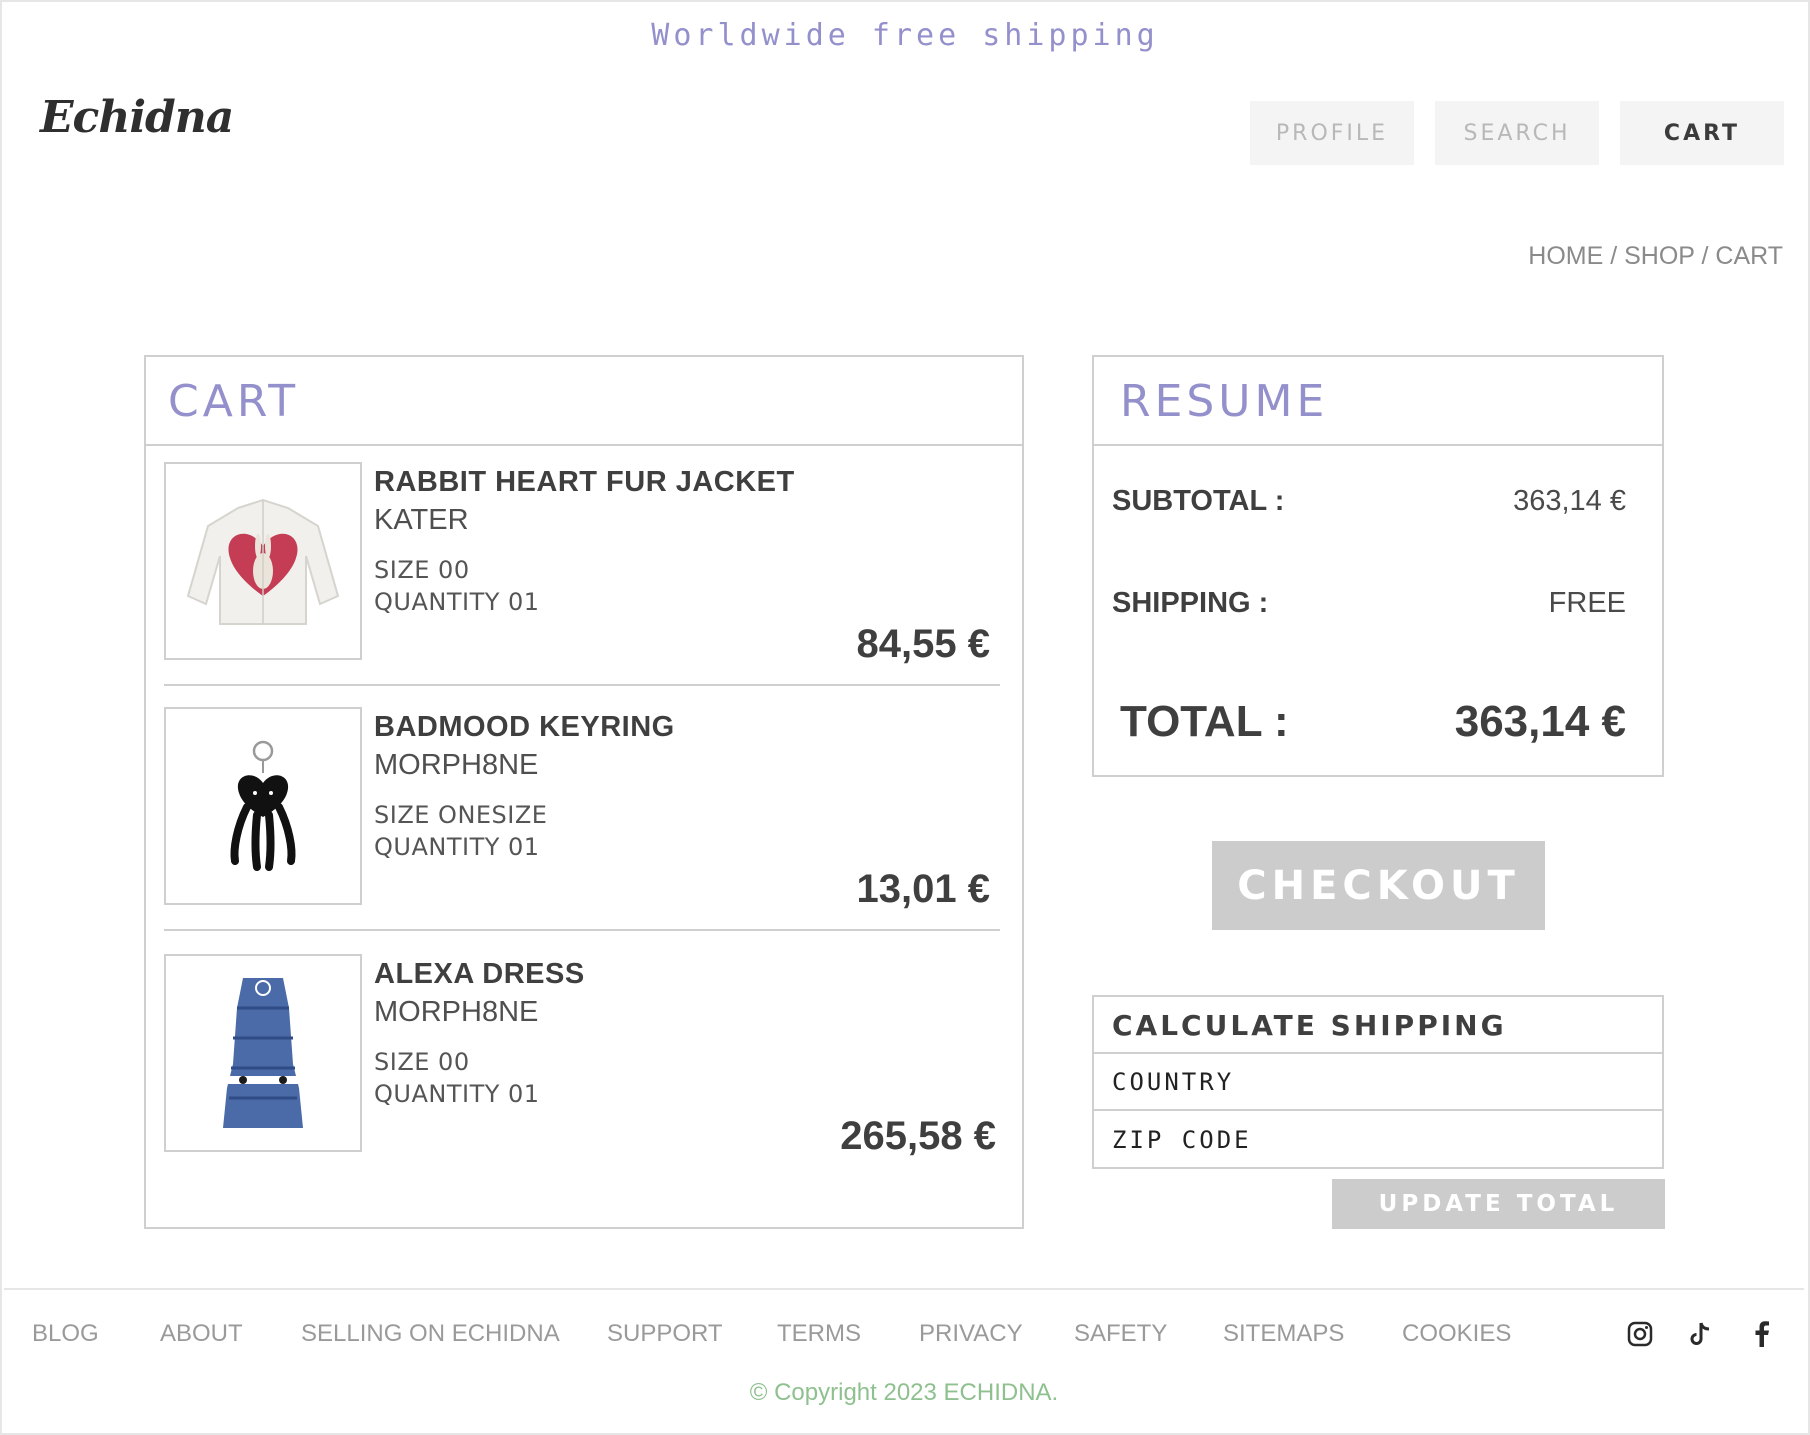 Image resolution: width=1810 pixels, height=1435 pixels. What do you see at coordinates (819, 1334) in the screenshot?
I see `footer-link-terms: TERMS` at bounding box center [819, 1334].